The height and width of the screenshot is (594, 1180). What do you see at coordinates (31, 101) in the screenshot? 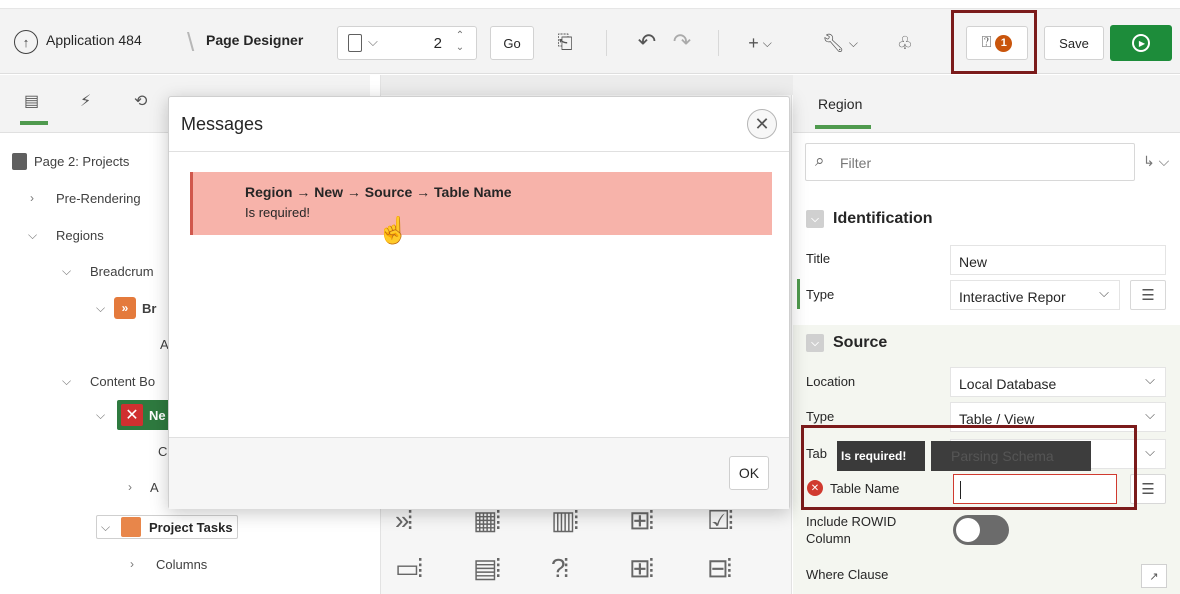
I see `rendering-tab-icon: ▤` at bounding box center [31, 101].